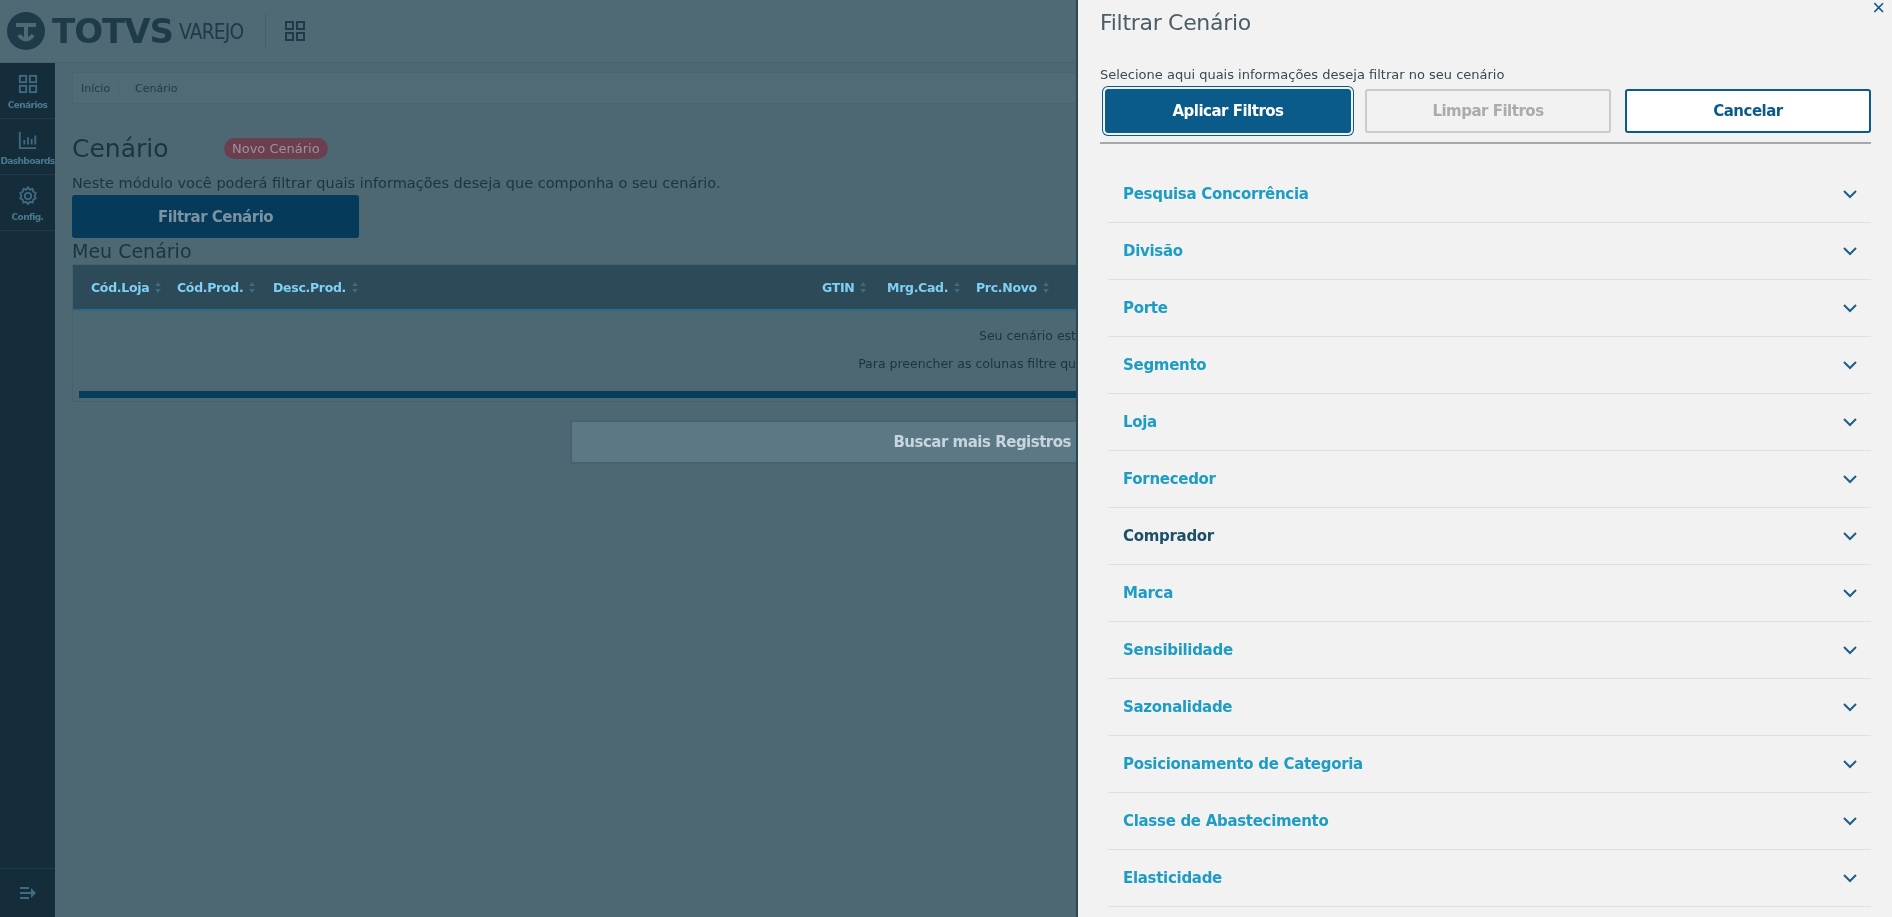 Image resolution: width=1892 pixels, height=917 pixels. I want to click on grid-icon, so click(27, 84).